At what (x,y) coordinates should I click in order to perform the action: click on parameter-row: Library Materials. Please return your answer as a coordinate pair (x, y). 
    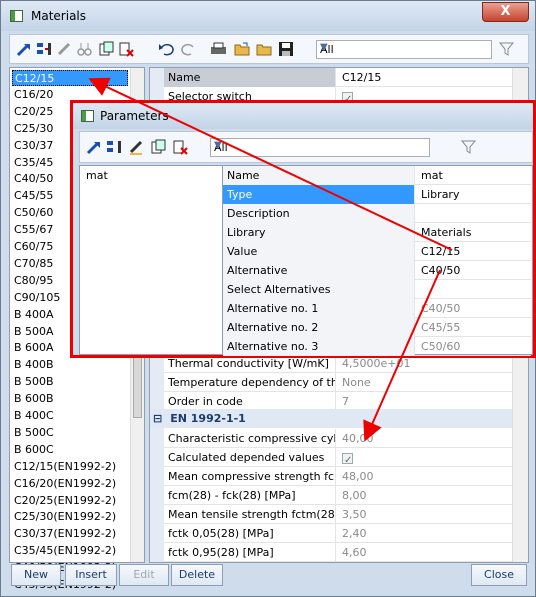
    Looking at the image, I should click on (377, 232).